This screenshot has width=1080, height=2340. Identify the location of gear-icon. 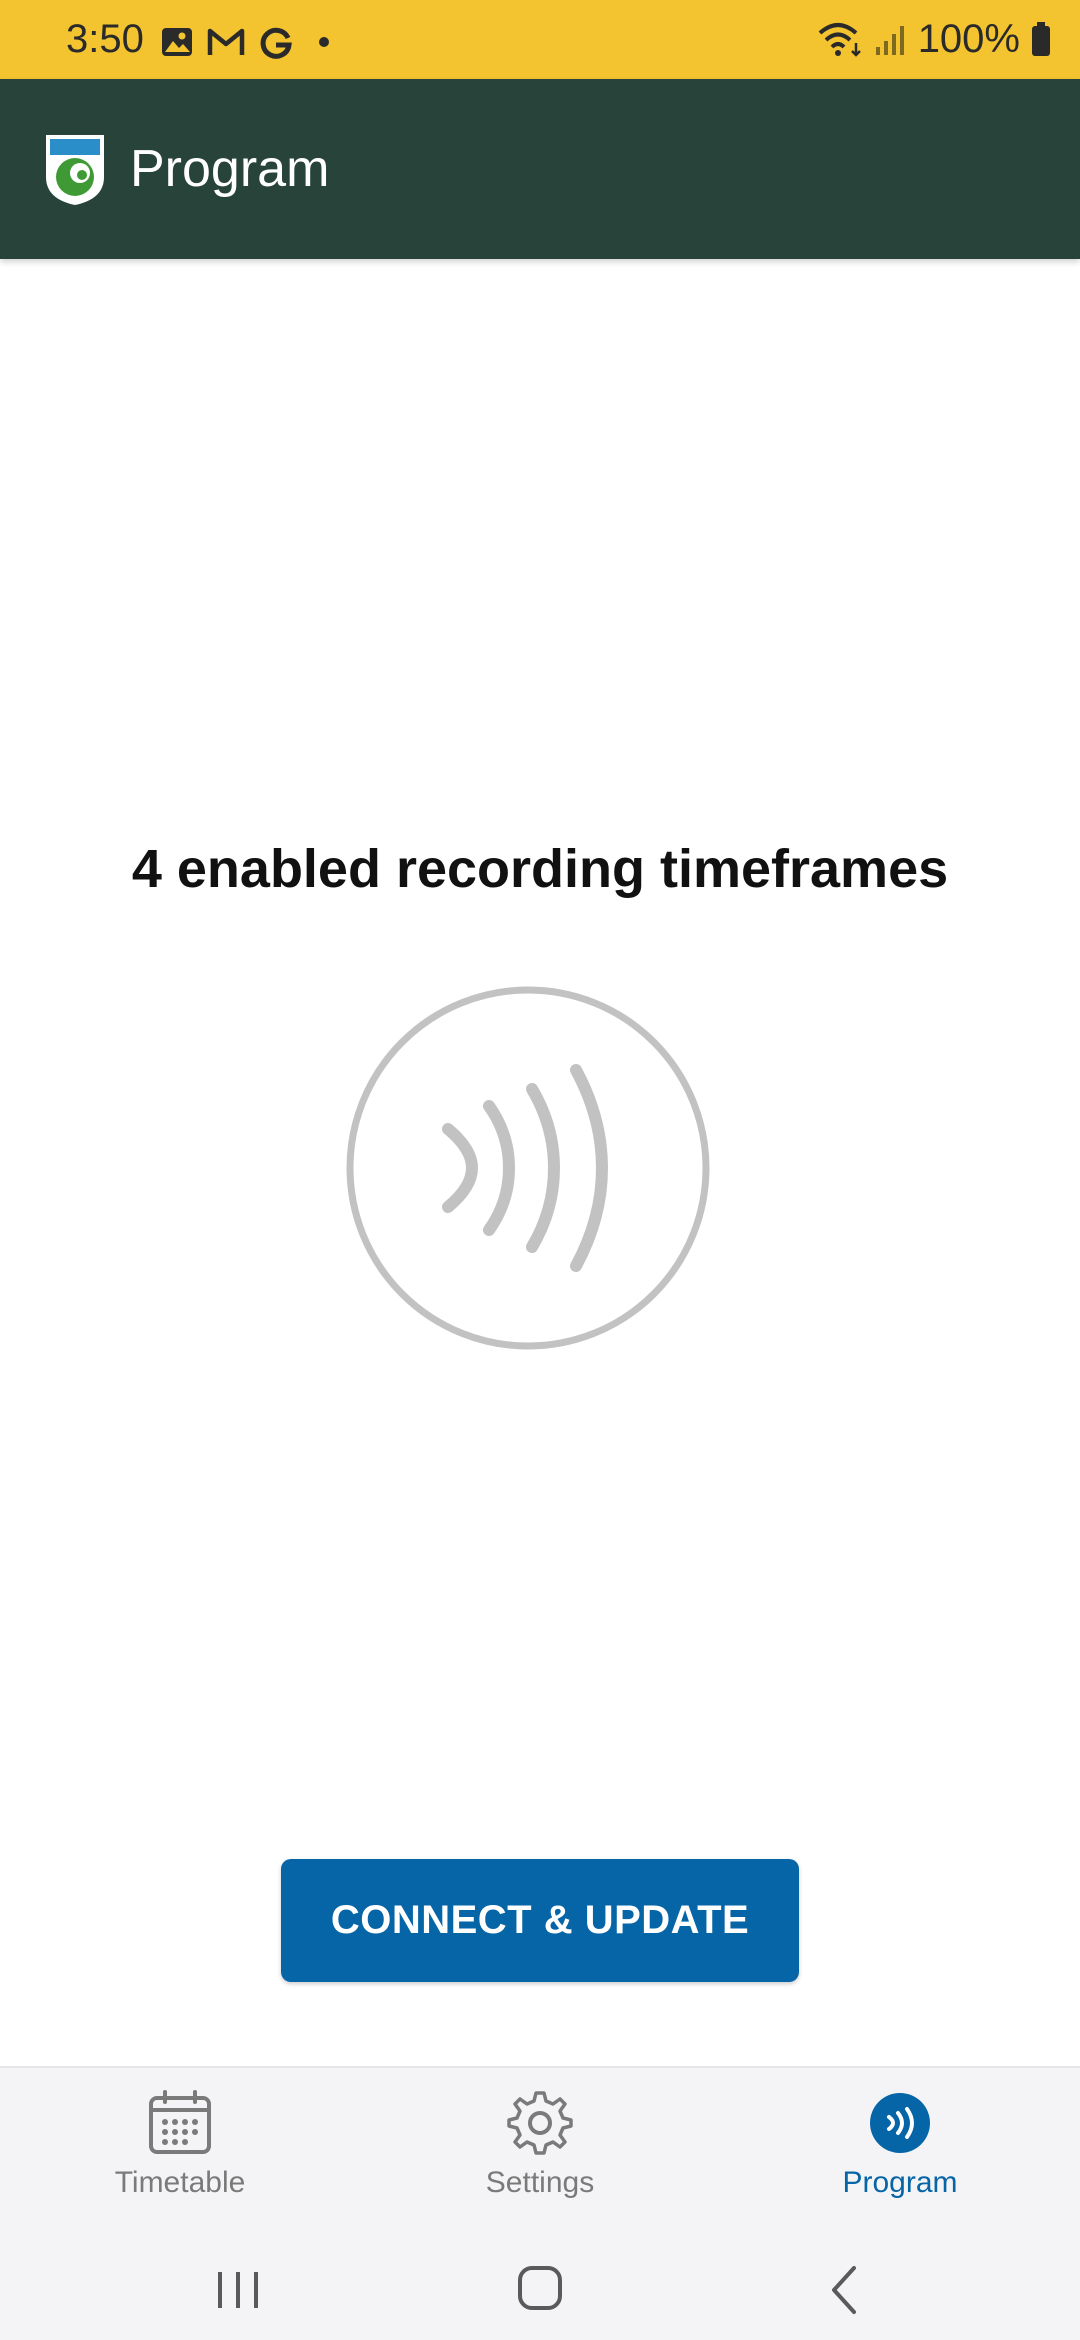
(540, 2123).